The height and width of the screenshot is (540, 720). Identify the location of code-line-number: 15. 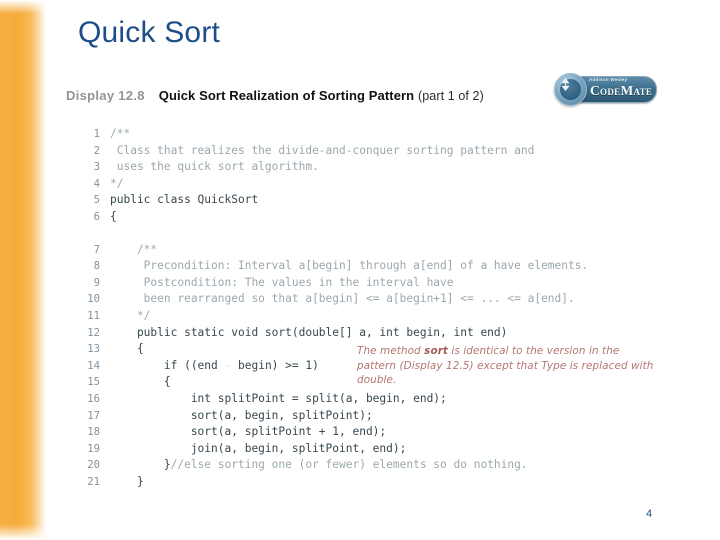
(93, 382).